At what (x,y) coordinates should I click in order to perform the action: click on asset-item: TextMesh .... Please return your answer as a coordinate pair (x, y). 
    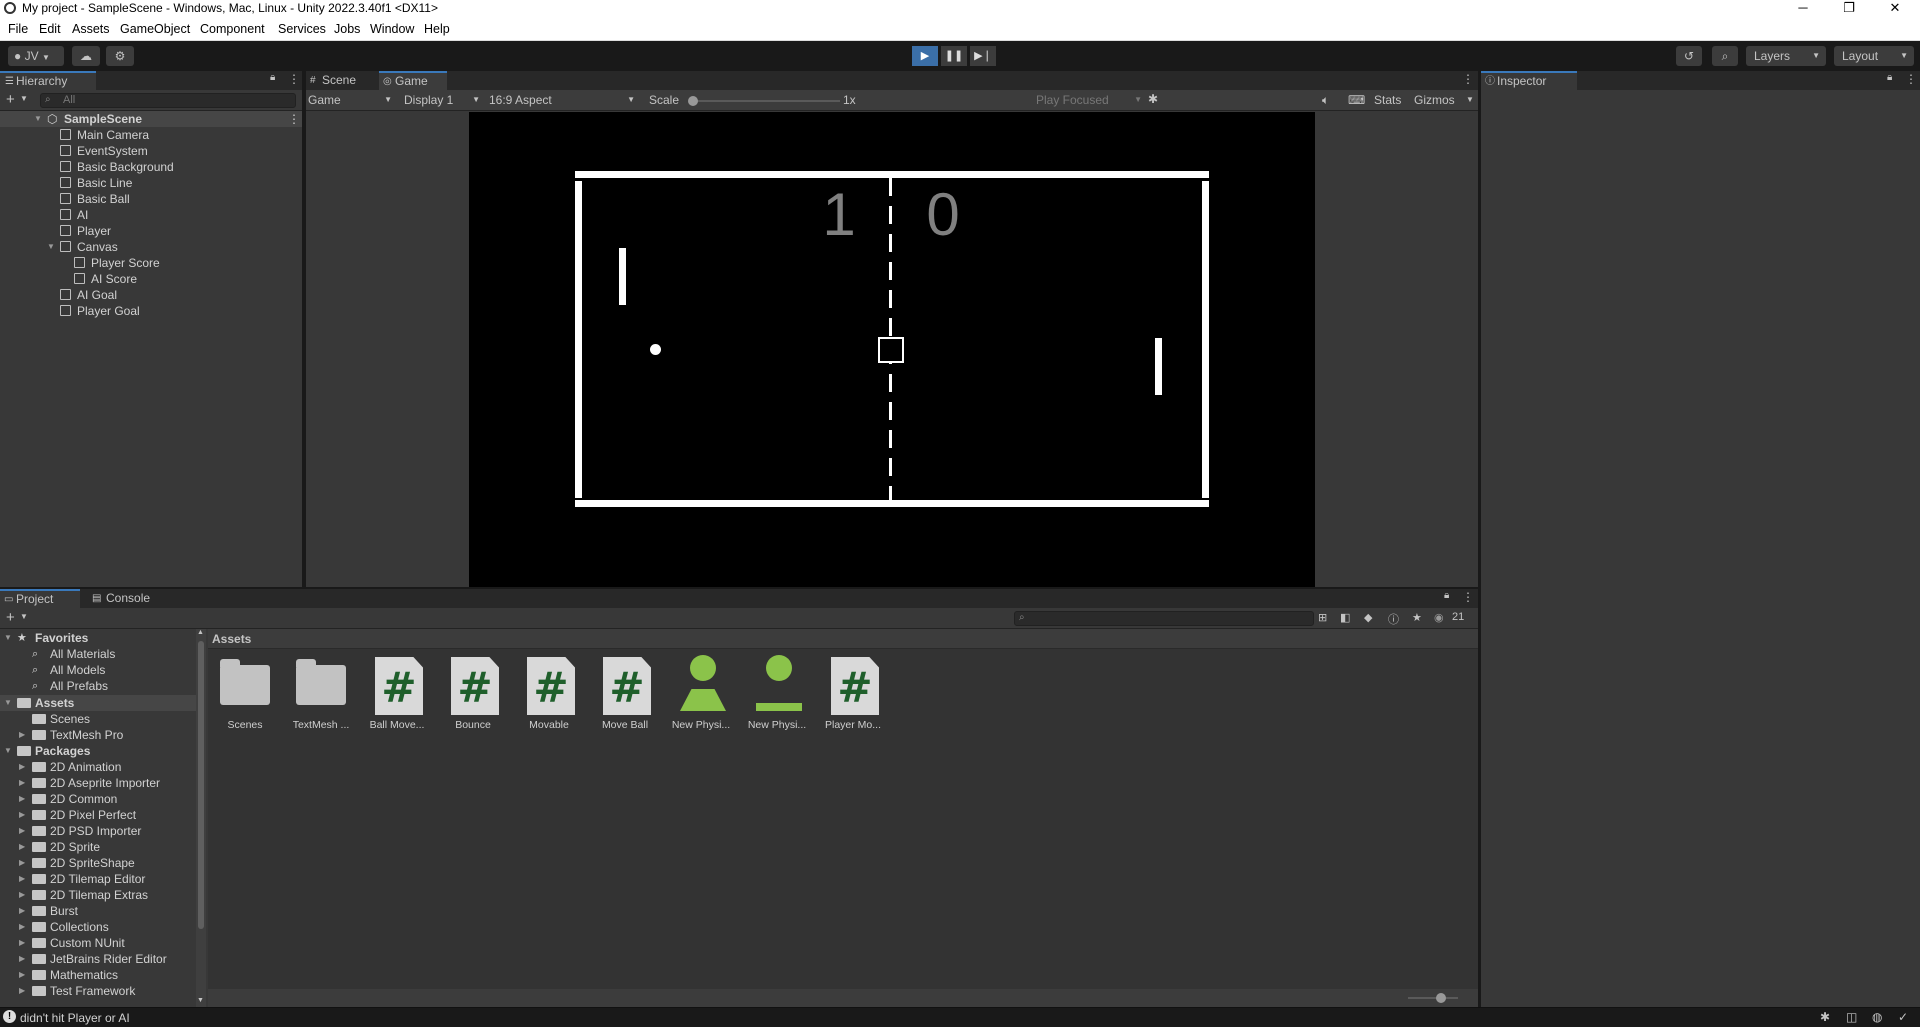
    Looking at the image, I should click on (321, 695).